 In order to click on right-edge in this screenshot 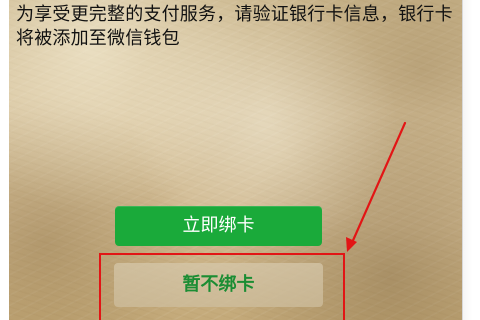, I will do `click(471, 160)`.